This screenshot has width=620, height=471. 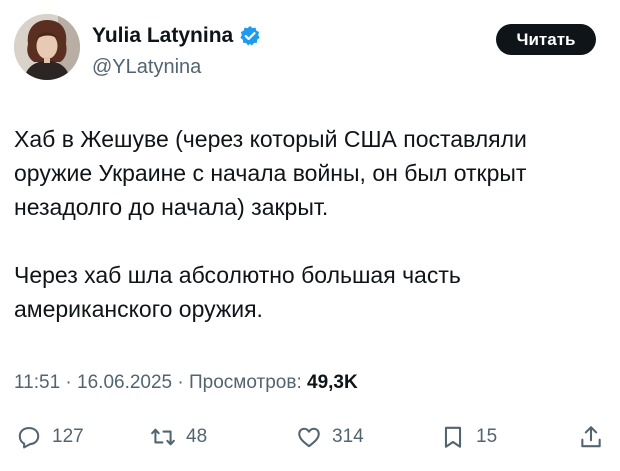 I want to click on author-name-row: Yulia Latynina, so click(x=176, y=36).